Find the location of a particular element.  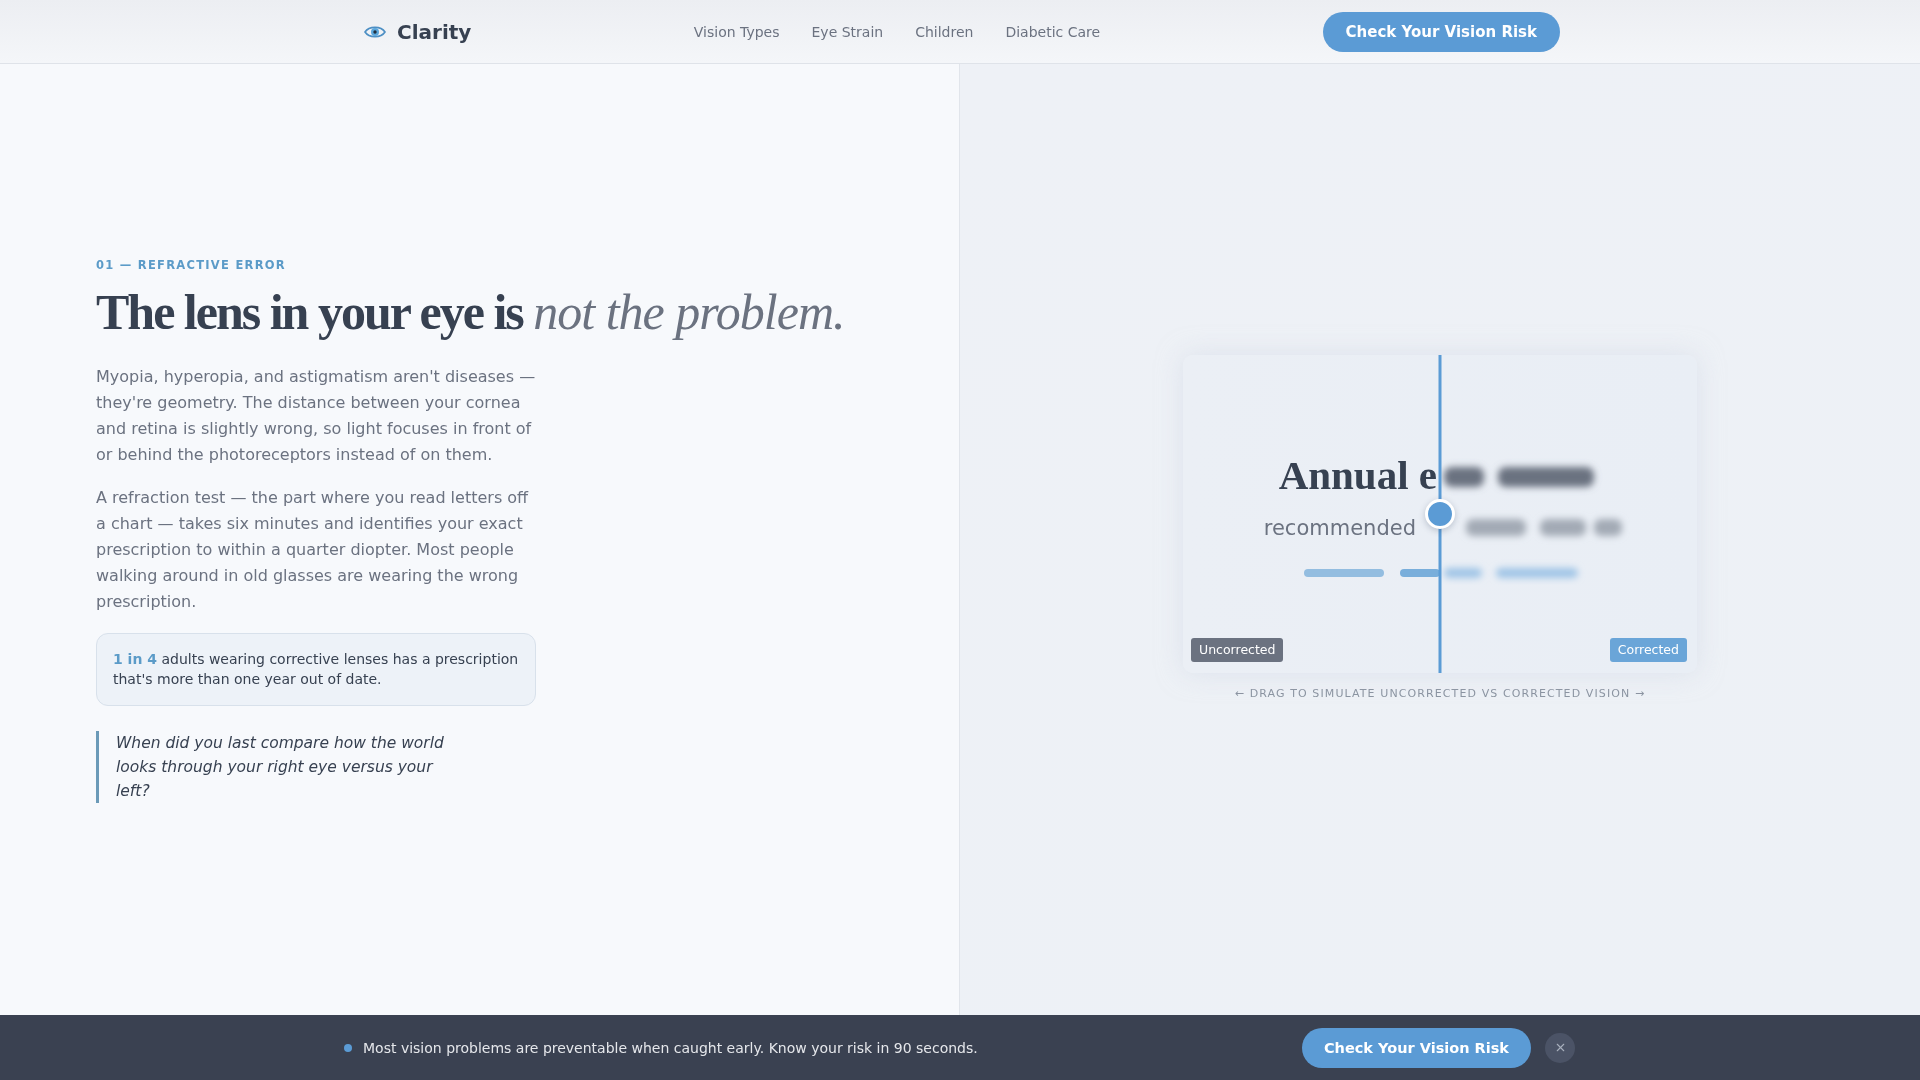

drag-hint: ← DRAG TO SIMULATE UNCORRECTED VS CORRECTED VISION → is located at coordinates (1440, 693).